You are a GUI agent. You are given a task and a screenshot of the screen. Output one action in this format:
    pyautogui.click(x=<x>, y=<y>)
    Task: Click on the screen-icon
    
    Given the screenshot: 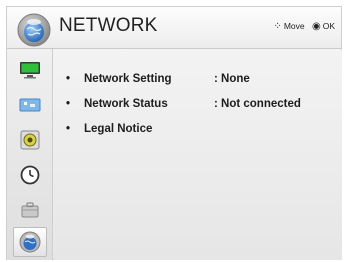 What is the action you would take?
    pyautogui.click(x=30, y=105)
    